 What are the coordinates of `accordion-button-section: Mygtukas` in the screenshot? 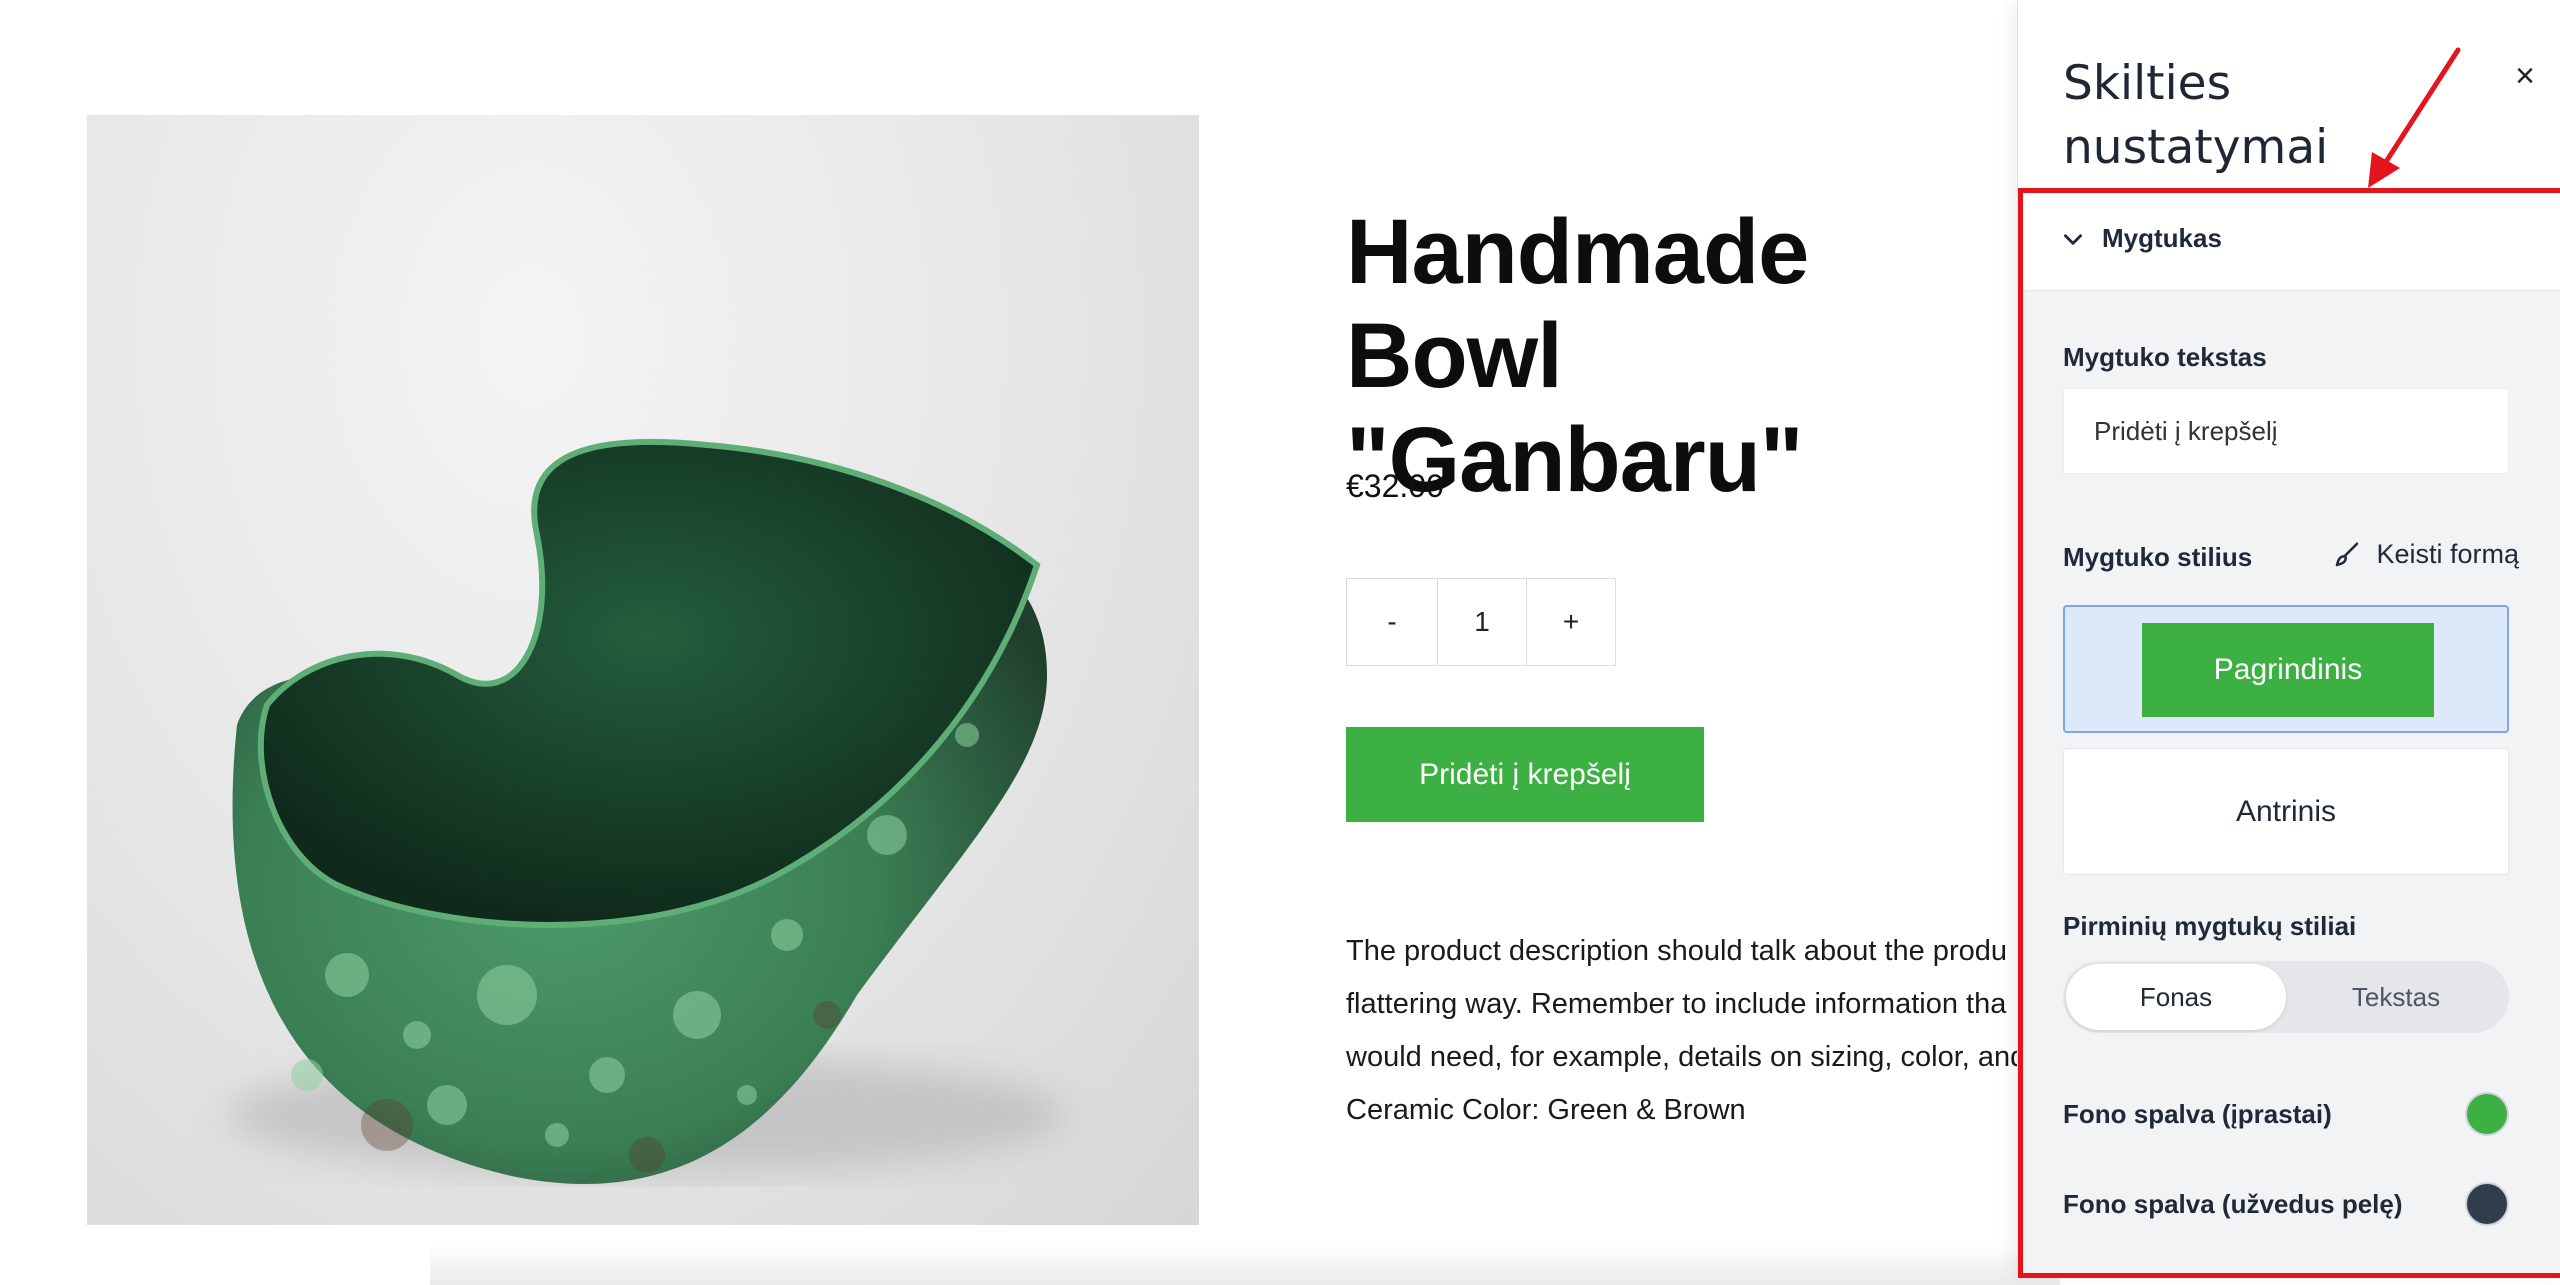 It's located at (2289, 239).